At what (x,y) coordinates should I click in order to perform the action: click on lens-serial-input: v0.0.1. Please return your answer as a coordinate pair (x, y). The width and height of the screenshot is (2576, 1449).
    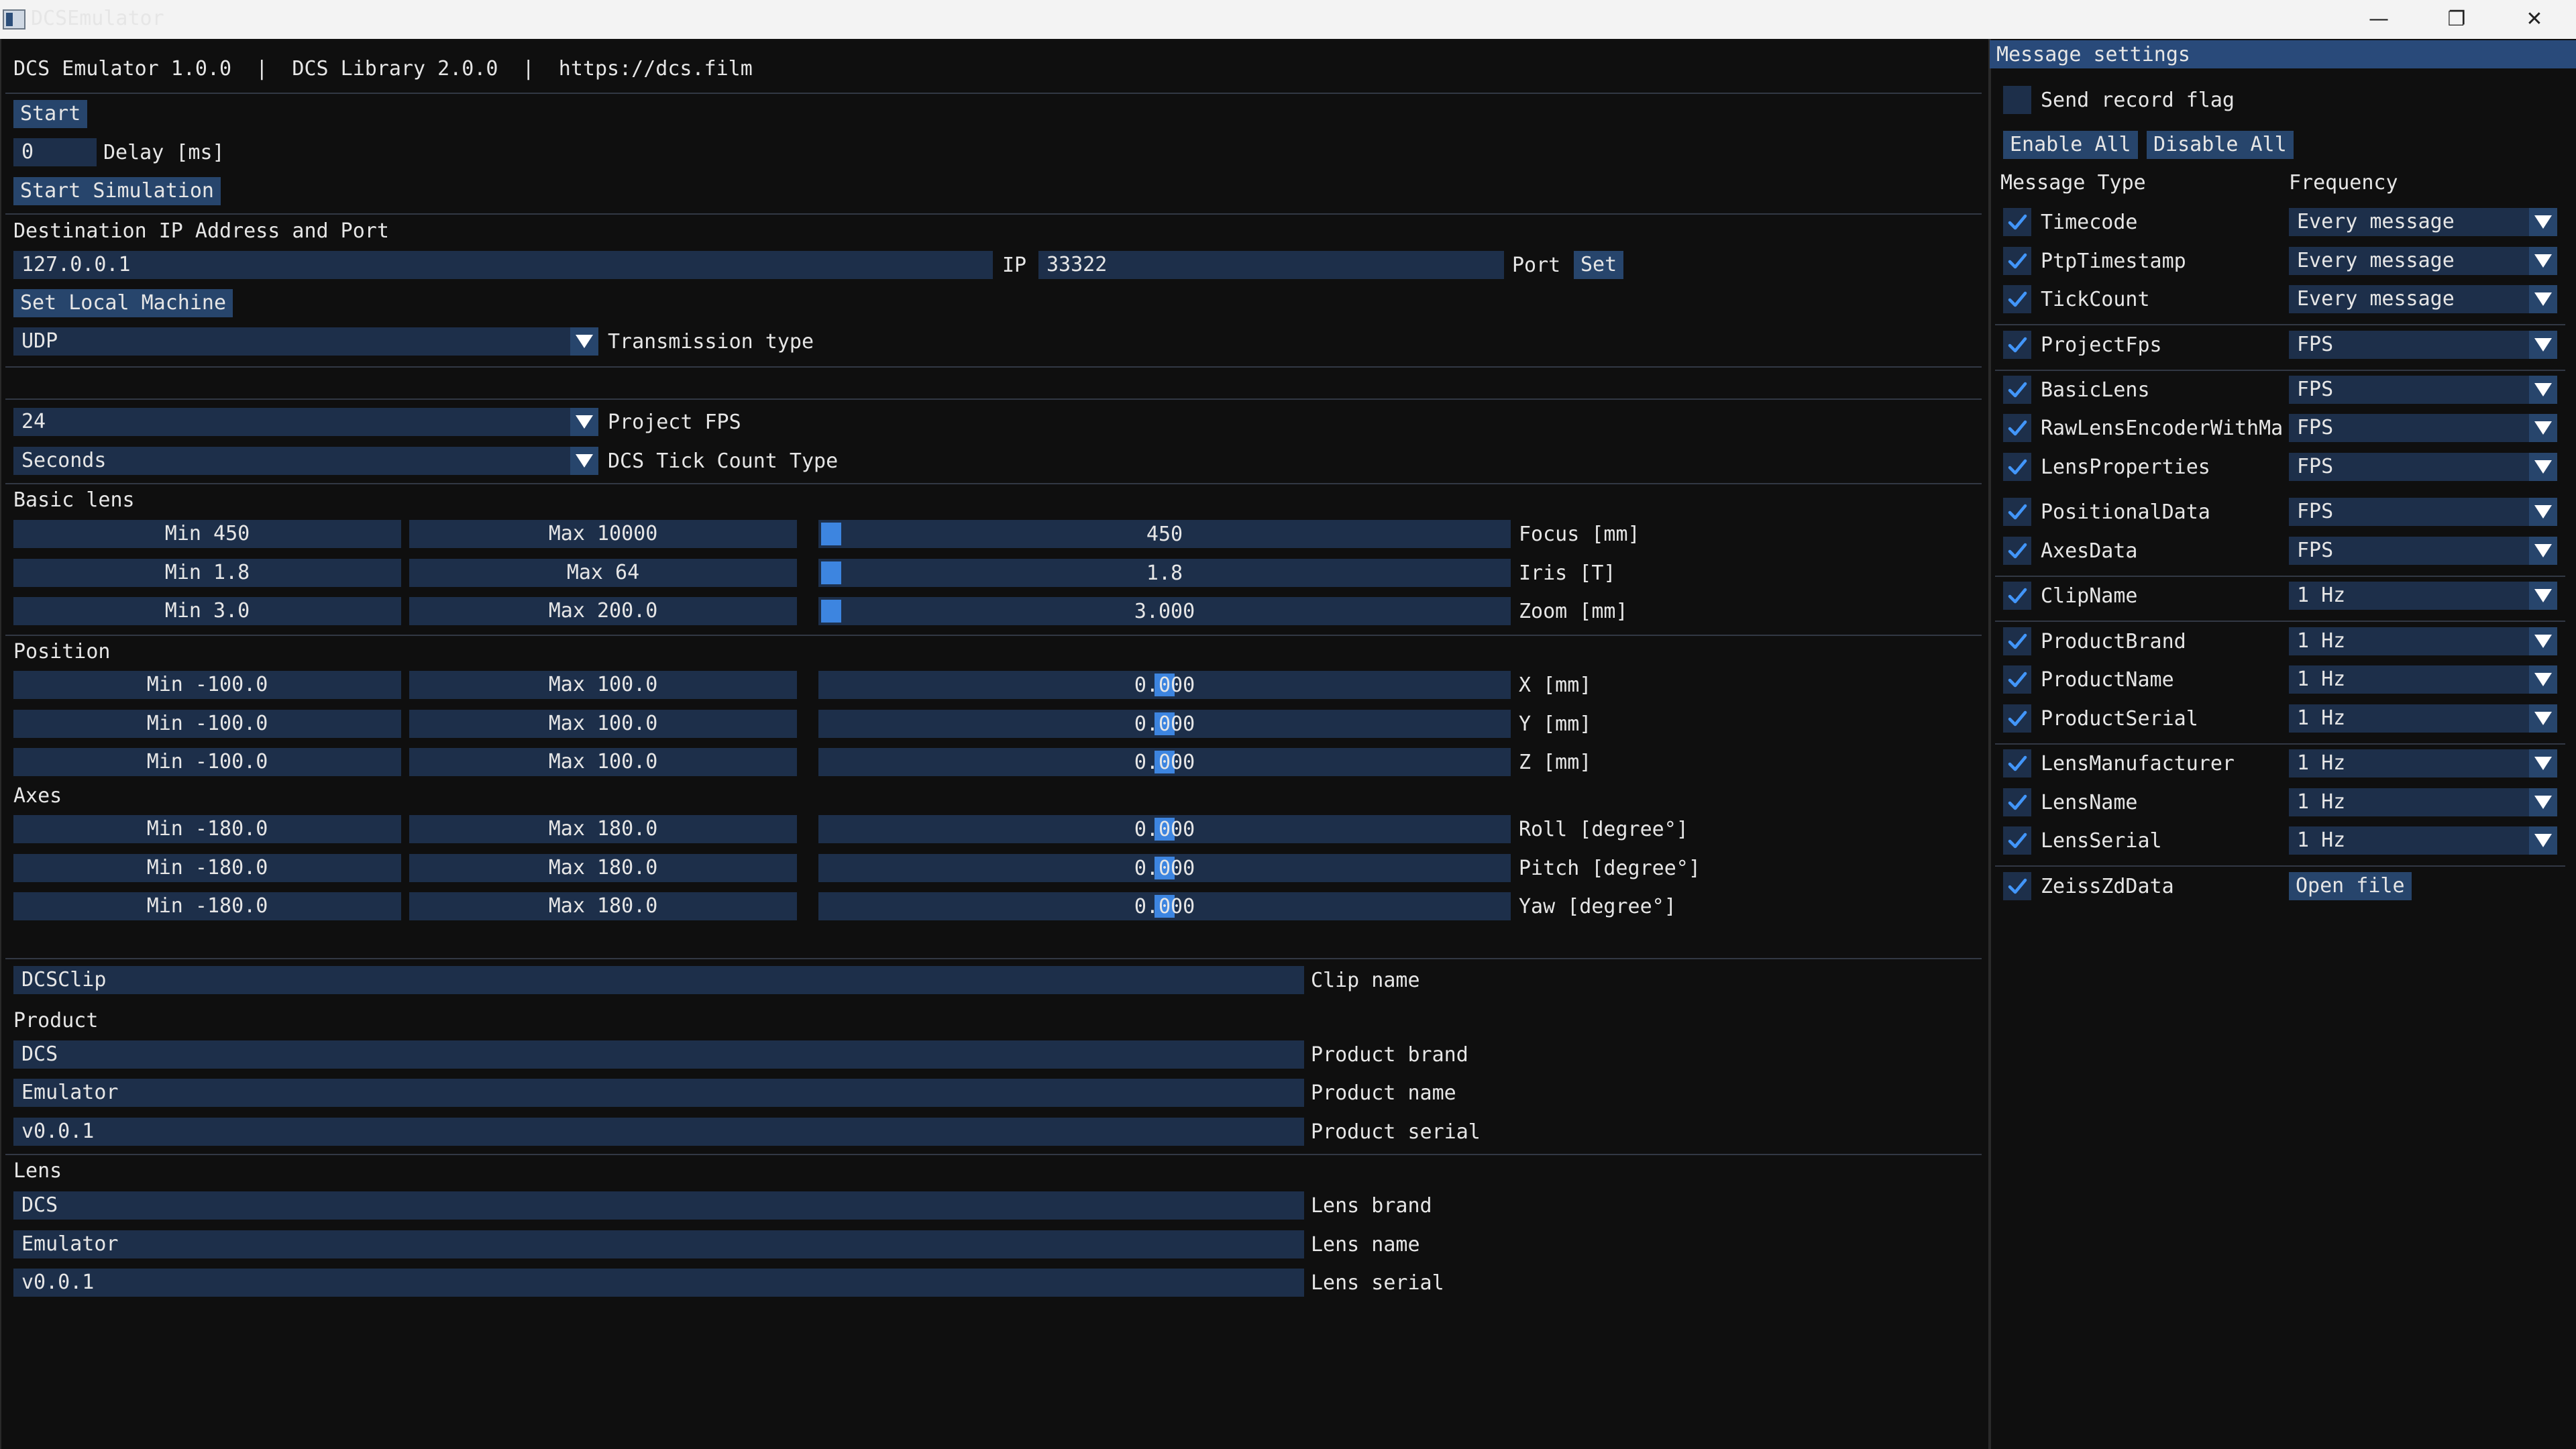
    Looking at the image, I should click on (658, 1283).